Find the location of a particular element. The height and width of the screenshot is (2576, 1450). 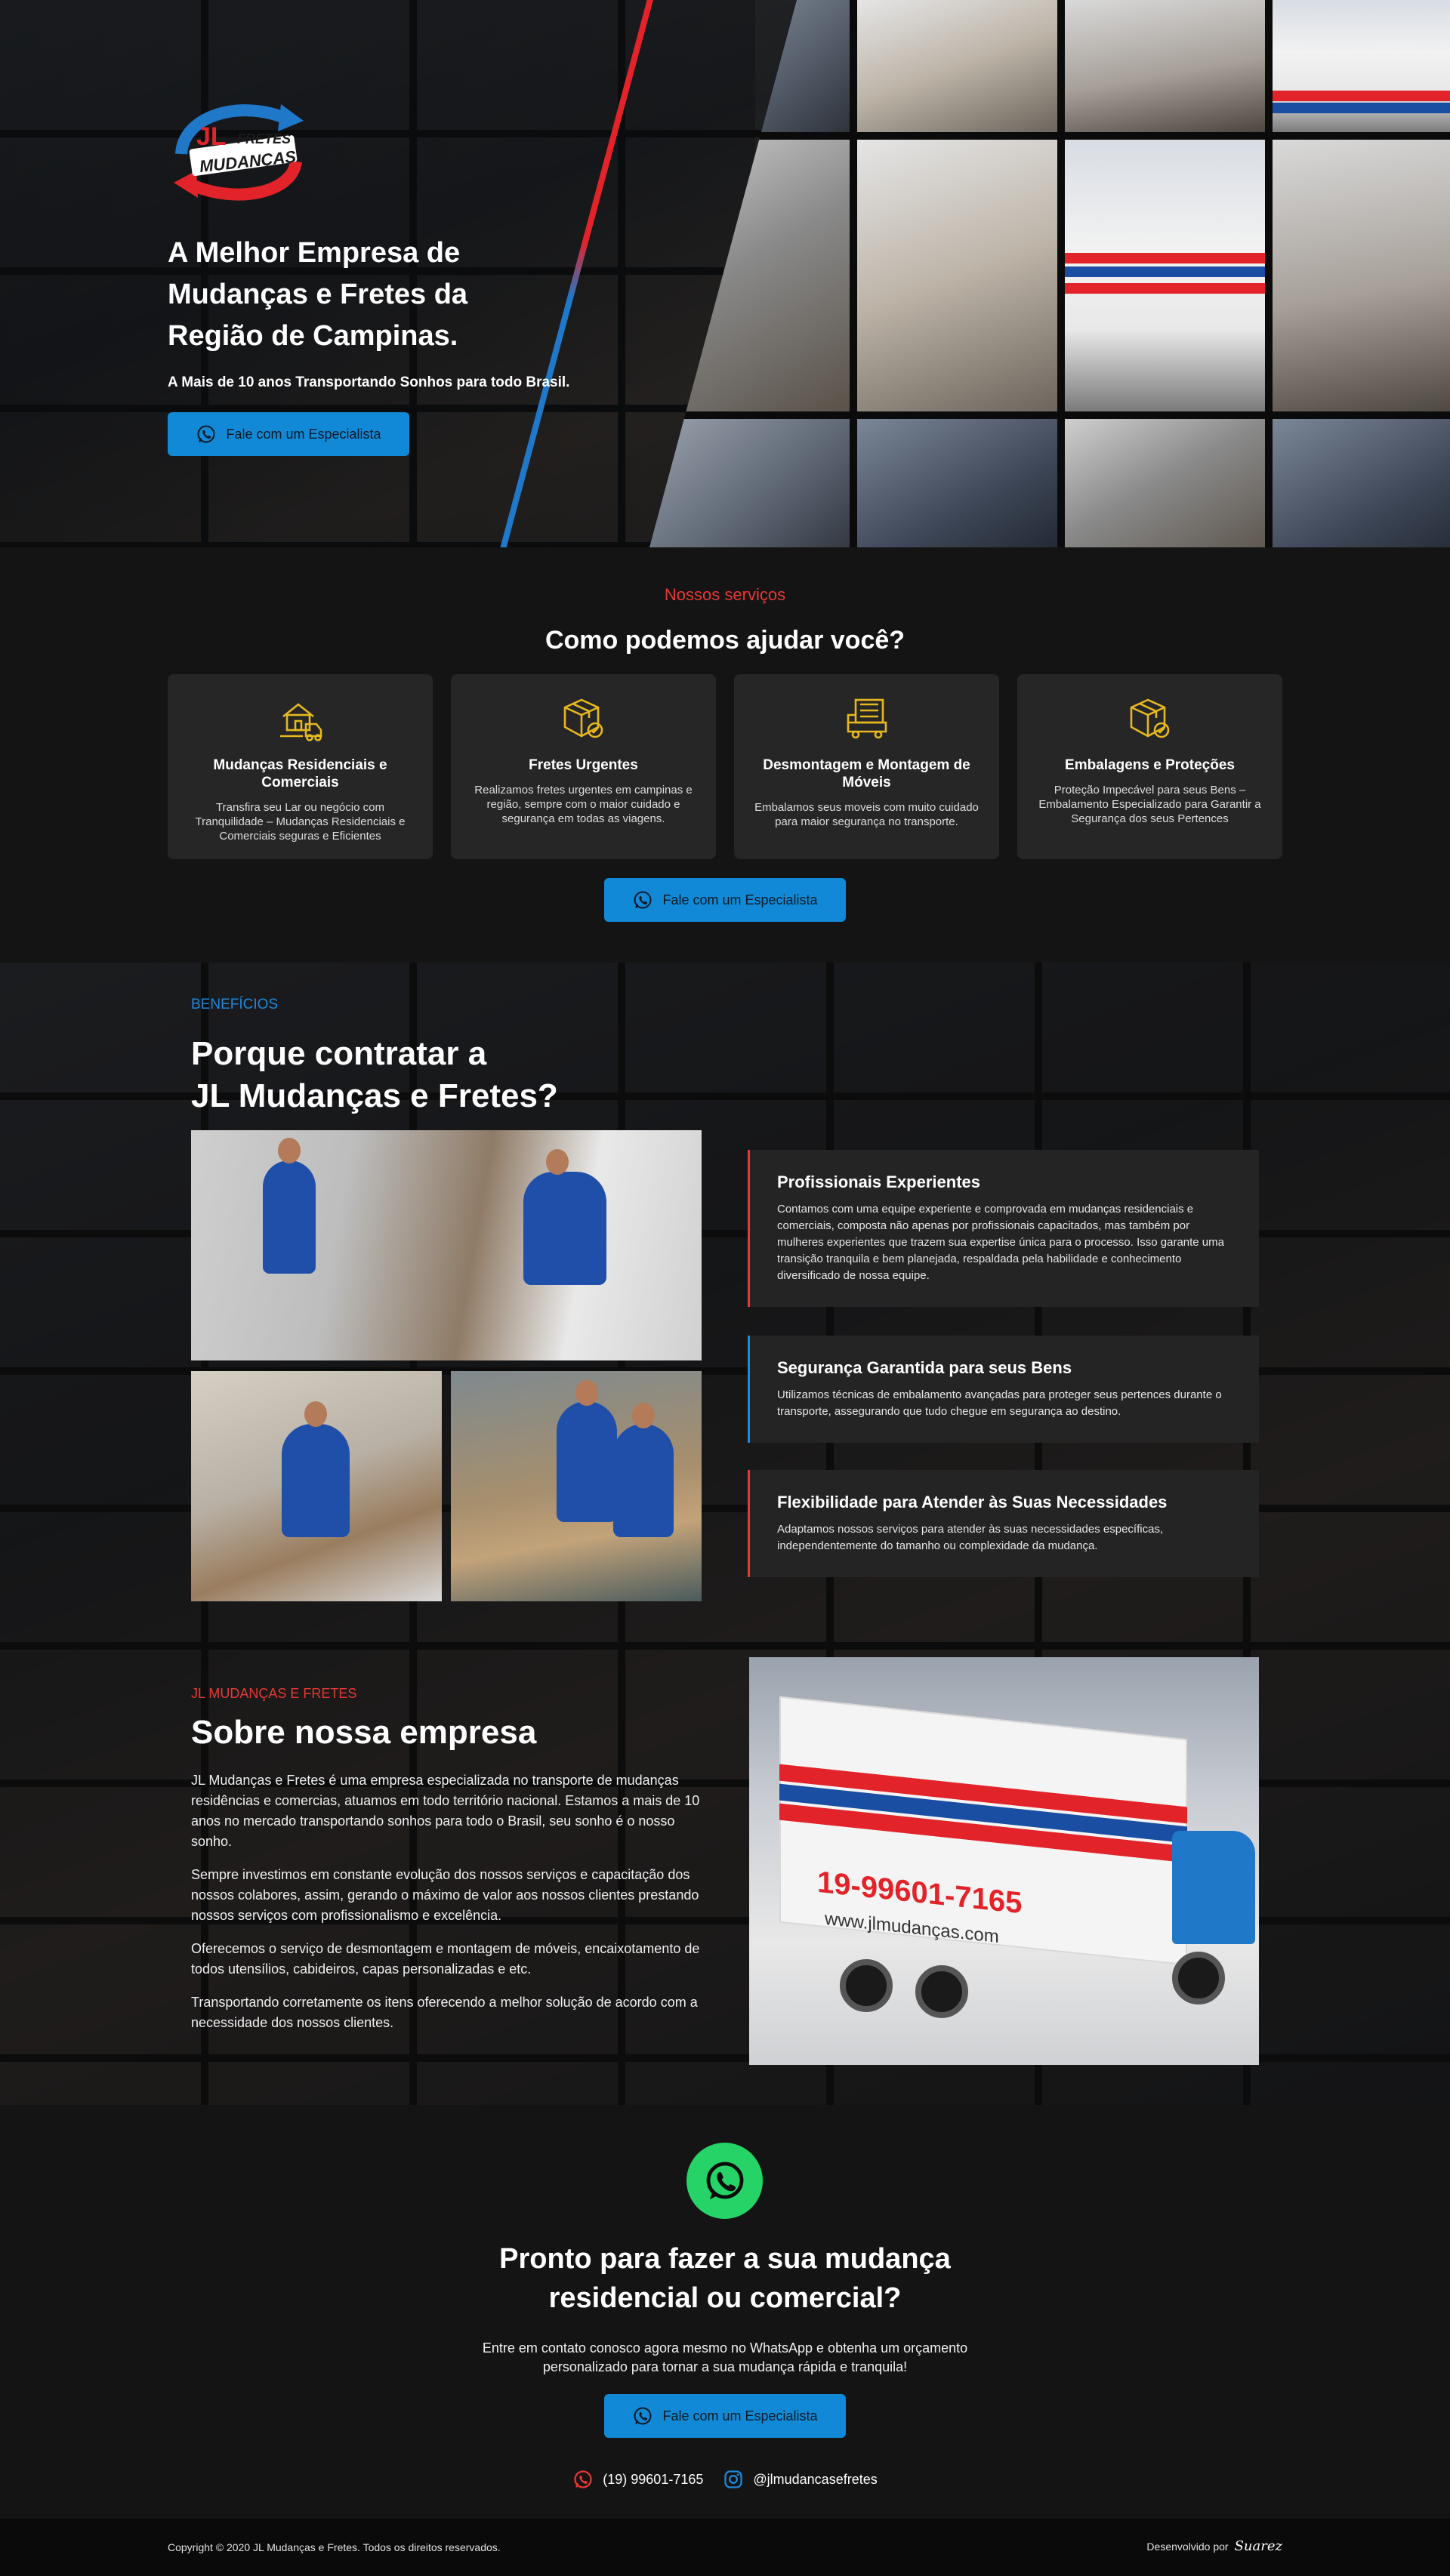

hero-specialist-button: Fale com um Especialista is located at coordinates (288, 434).